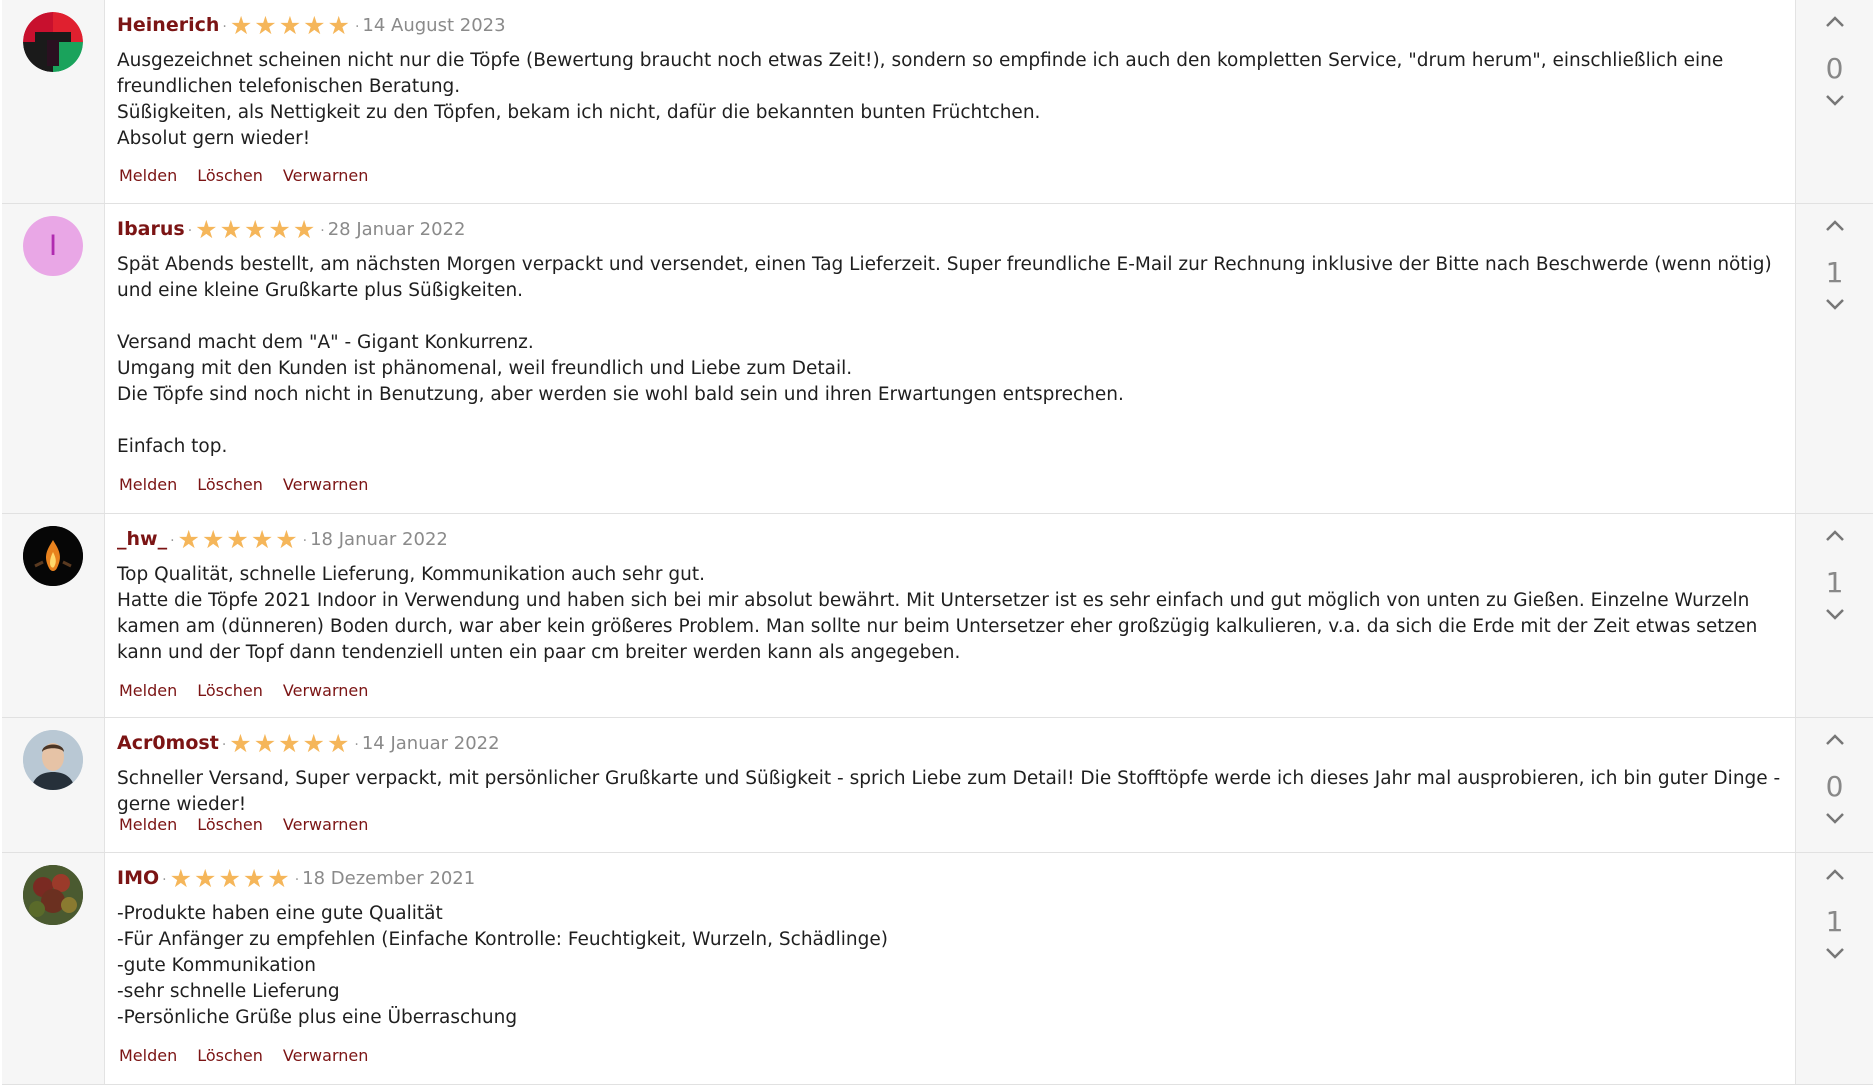 The height and width of the screenshot is (1085, 1875). What do you see at coordinates (151, 229) in the screenshot?
I see `author-name: Ibarus` at bounding box center [151, 229].